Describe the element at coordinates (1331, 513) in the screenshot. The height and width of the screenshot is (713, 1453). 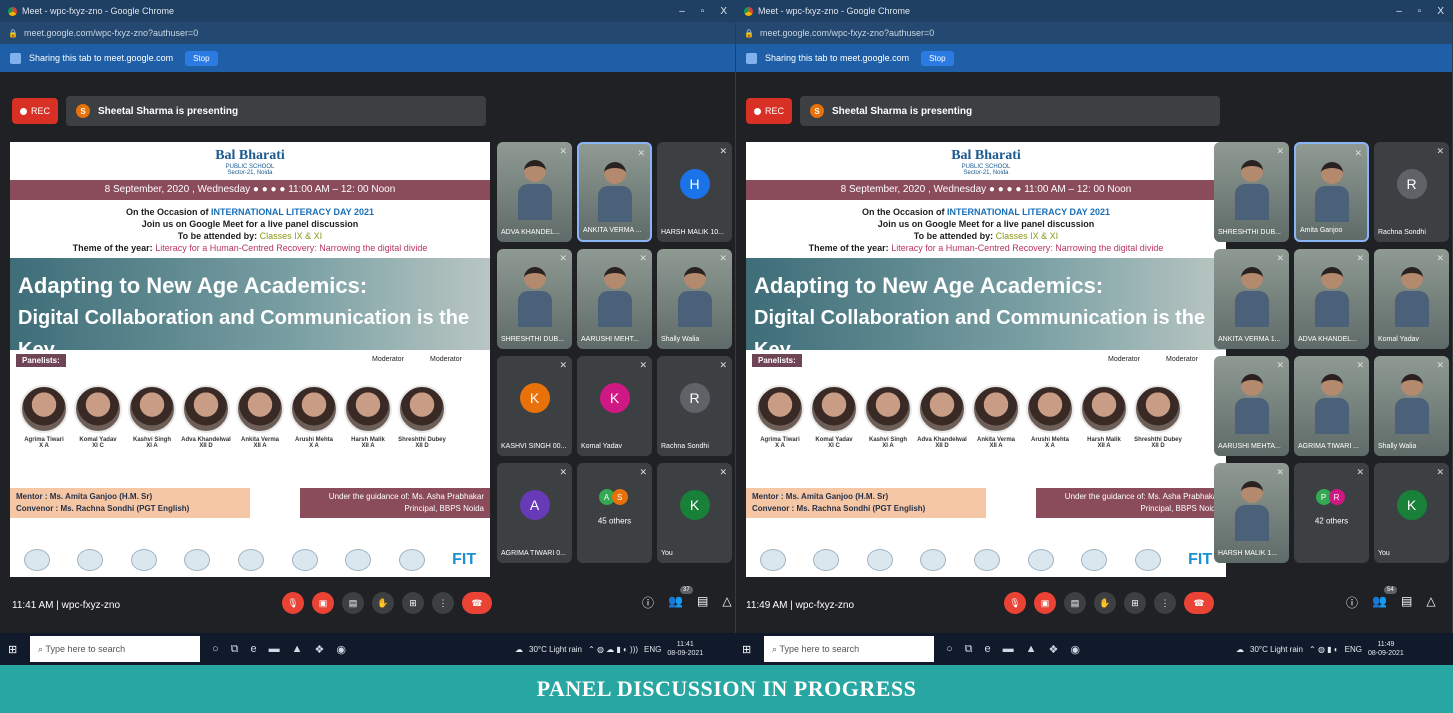
I see `participant-tile: ✕ P R 42 others` at that location.